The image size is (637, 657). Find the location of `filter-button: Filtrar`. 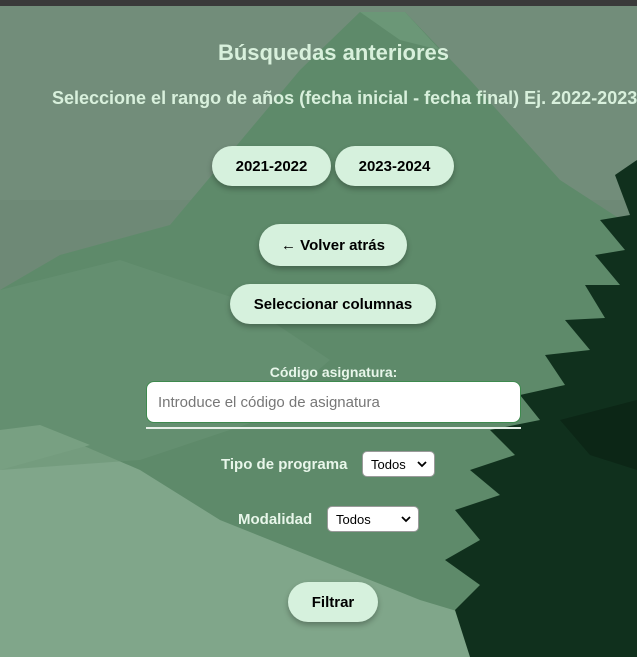

filter-button: Filtrar is located at coordinates (333, 602).